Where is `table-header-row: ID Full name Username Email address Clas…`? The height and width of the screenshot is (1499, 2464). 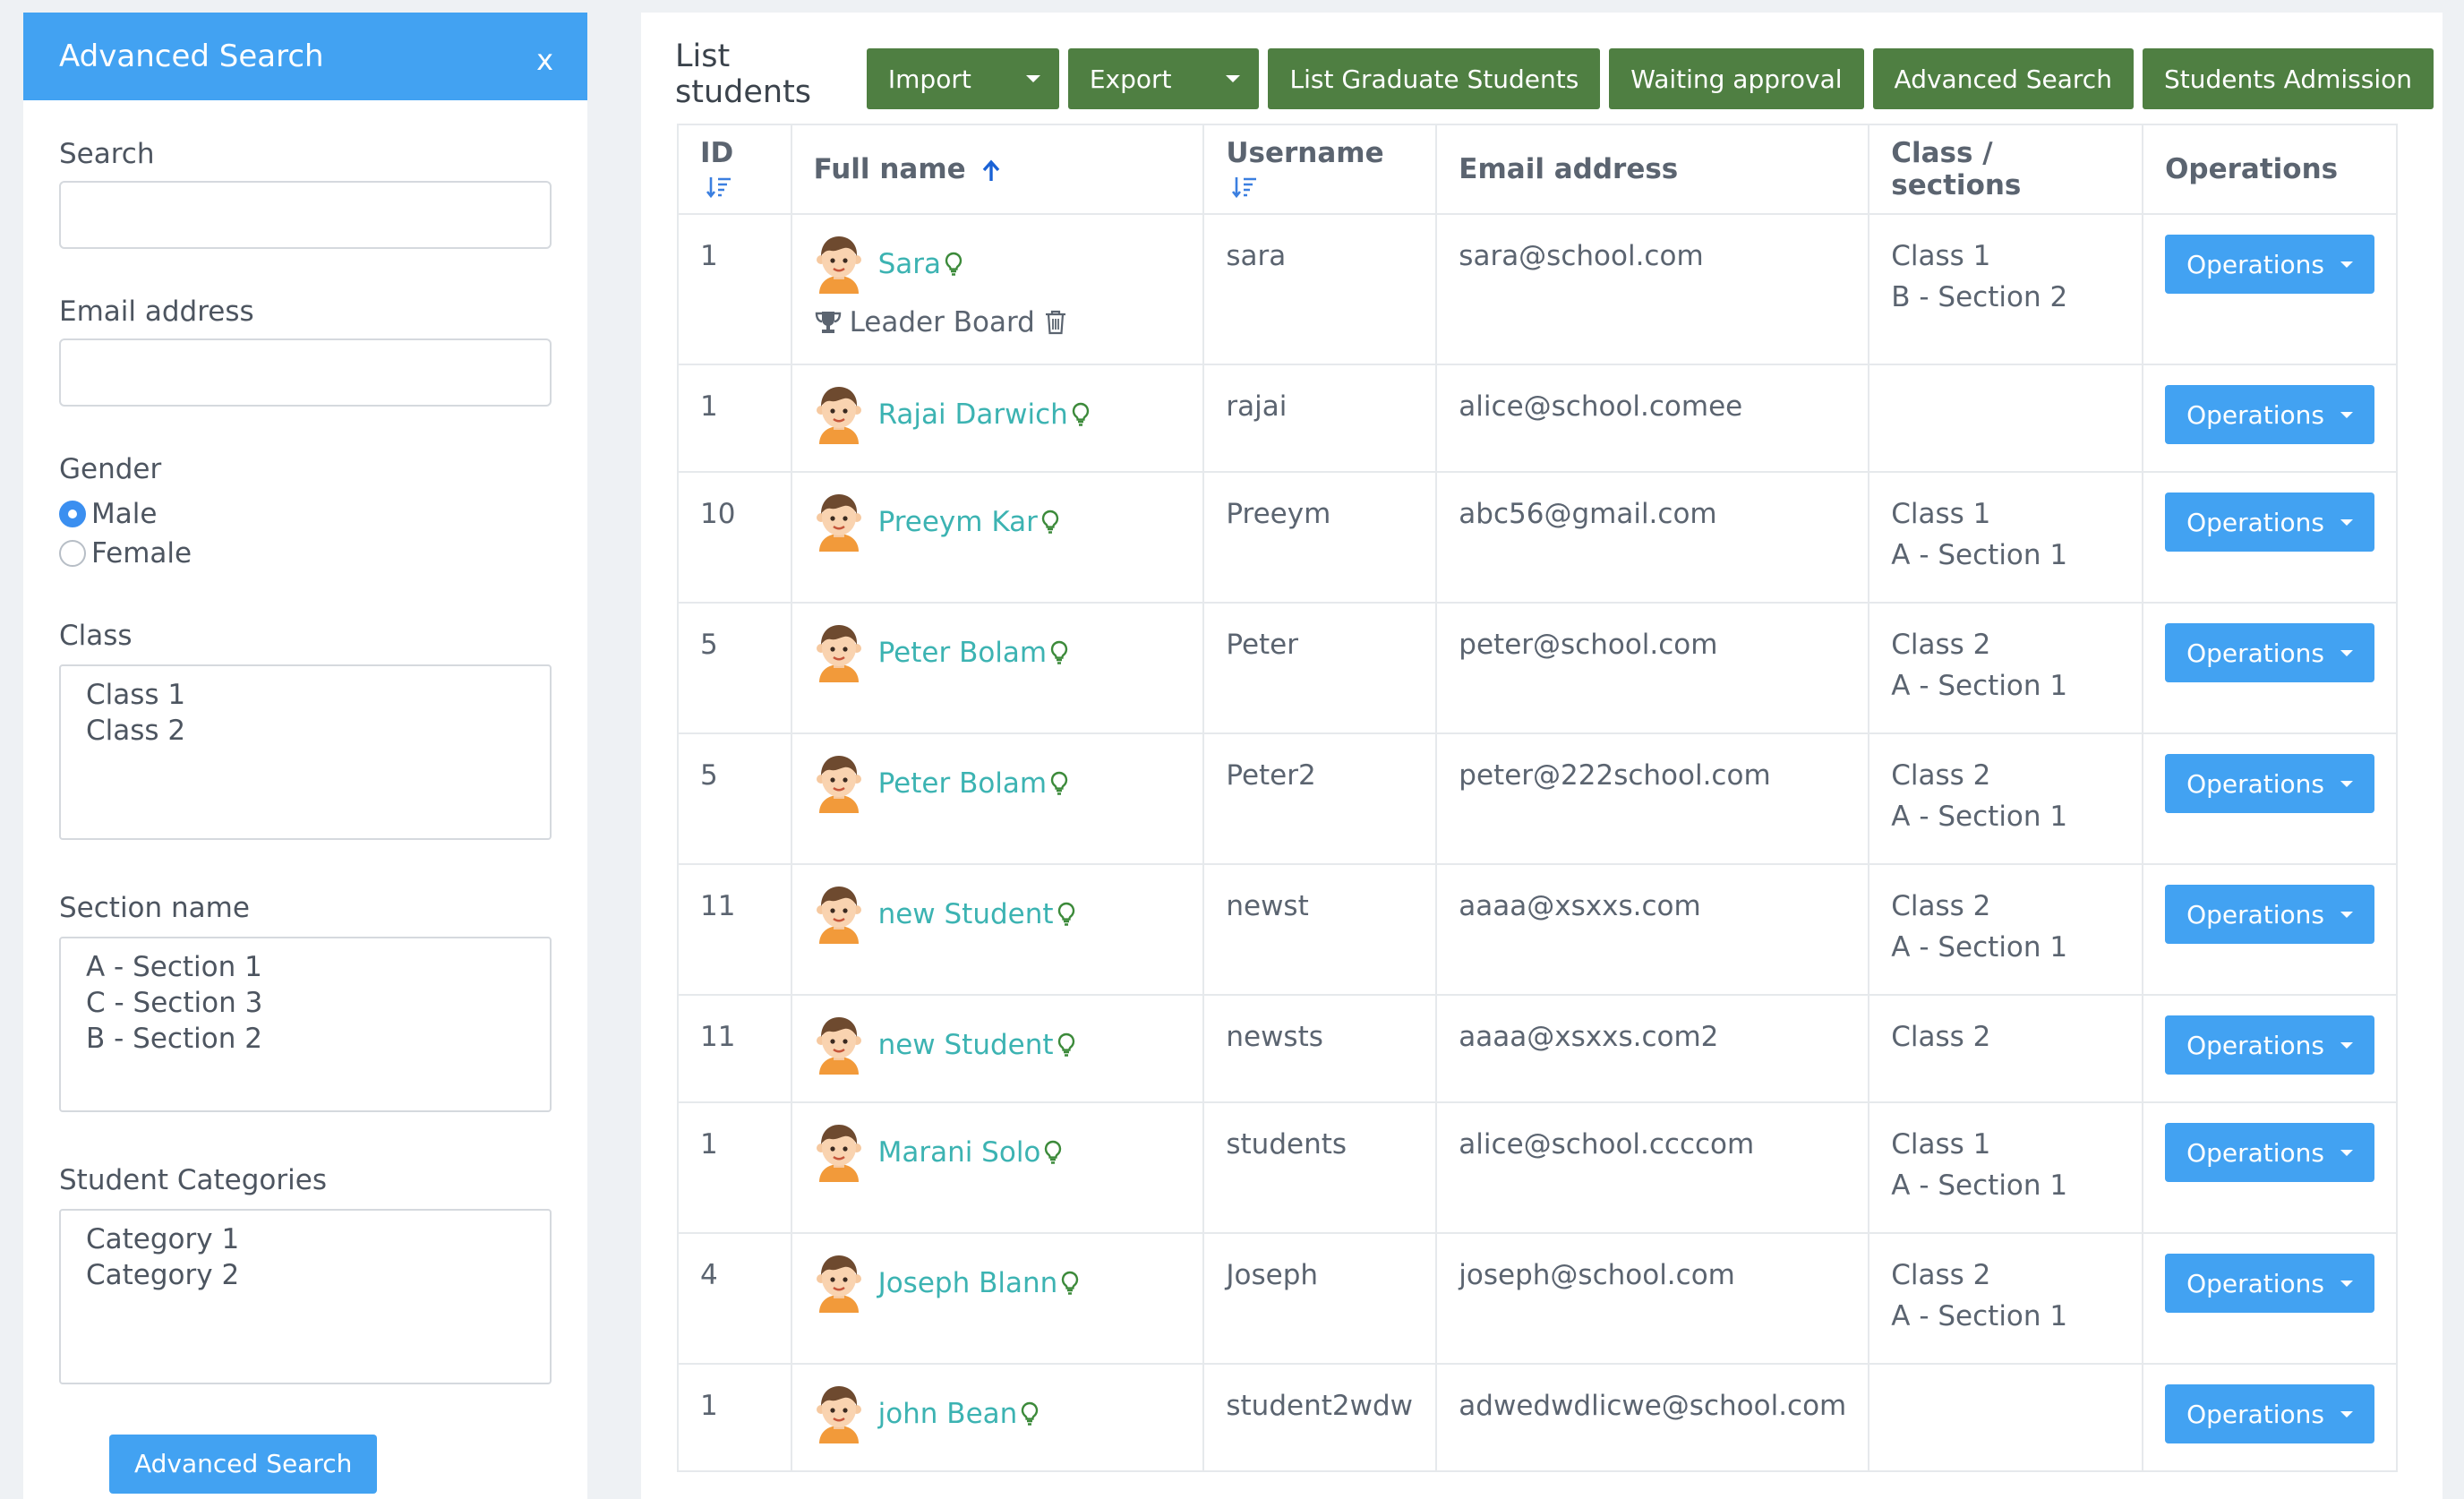 table-header-row: ID Full name Username Email address Clas… is located at coordinates (1537, 169).